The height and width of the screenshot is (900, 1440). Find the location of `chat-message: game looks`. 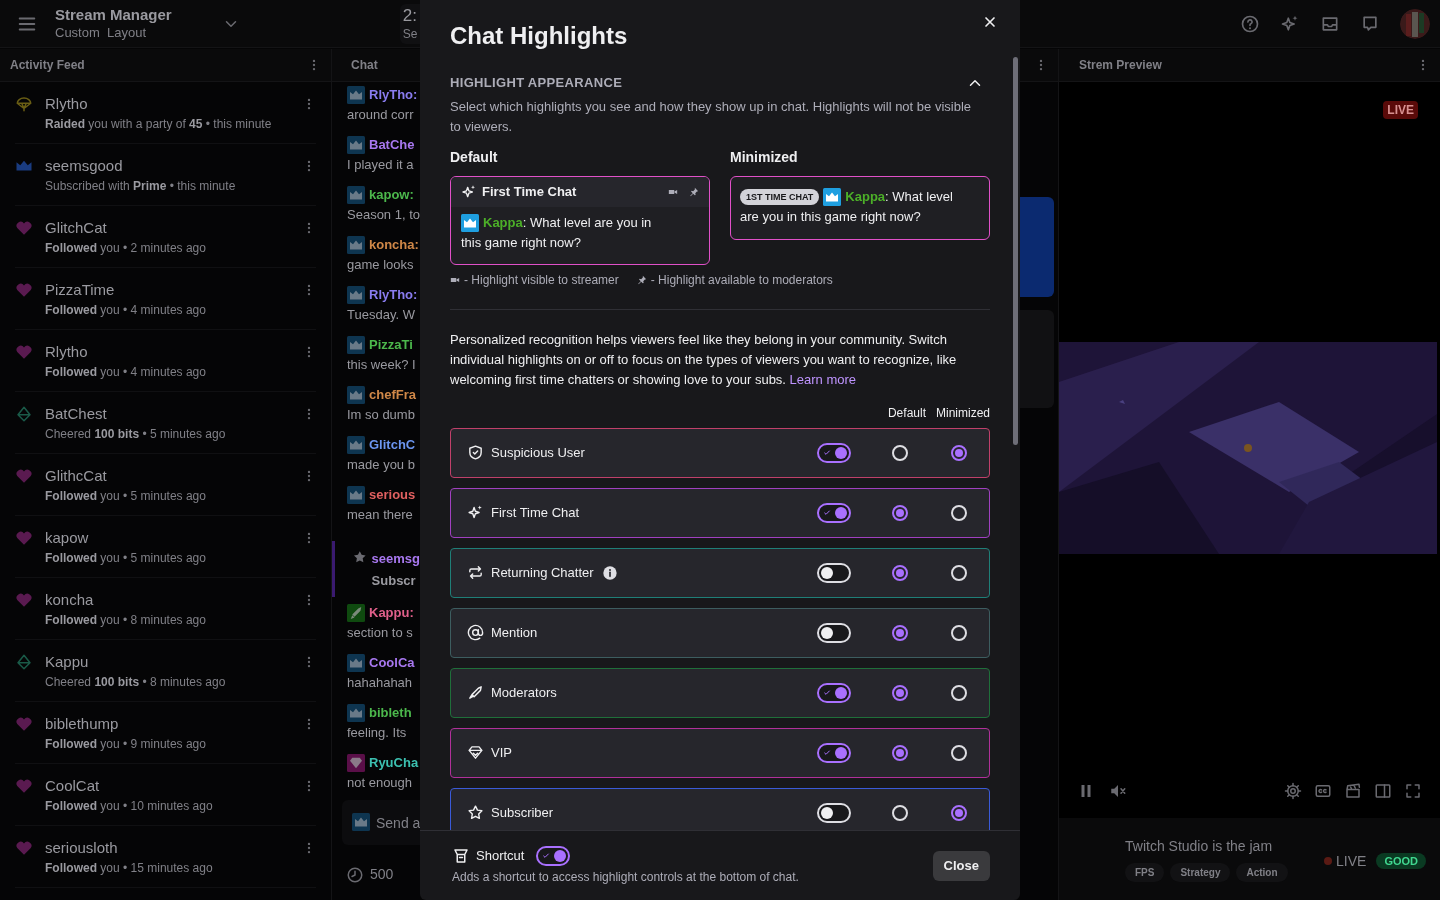

chat-message: game looks is located at coordinates (380, 265).